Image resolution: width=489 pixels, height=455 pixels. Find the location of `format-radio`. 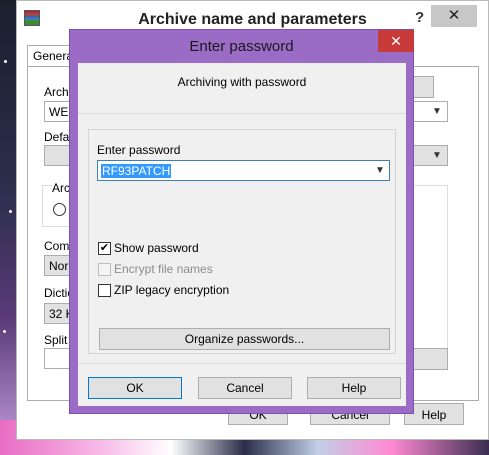

format-radio is located at coordinates (59, 209).